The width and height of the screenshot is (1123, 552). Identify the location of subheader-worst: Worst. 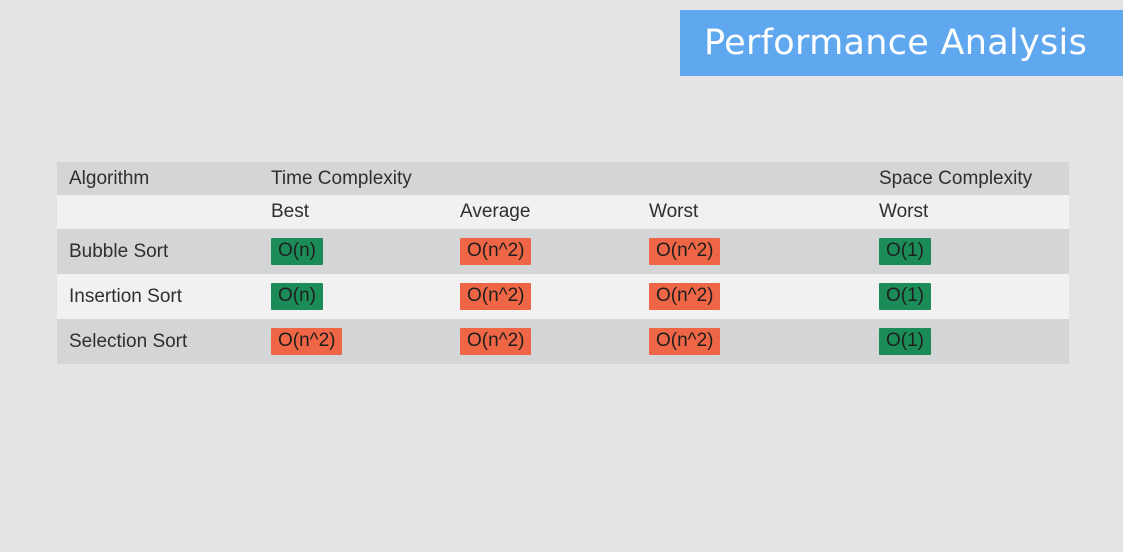
(674, 211).